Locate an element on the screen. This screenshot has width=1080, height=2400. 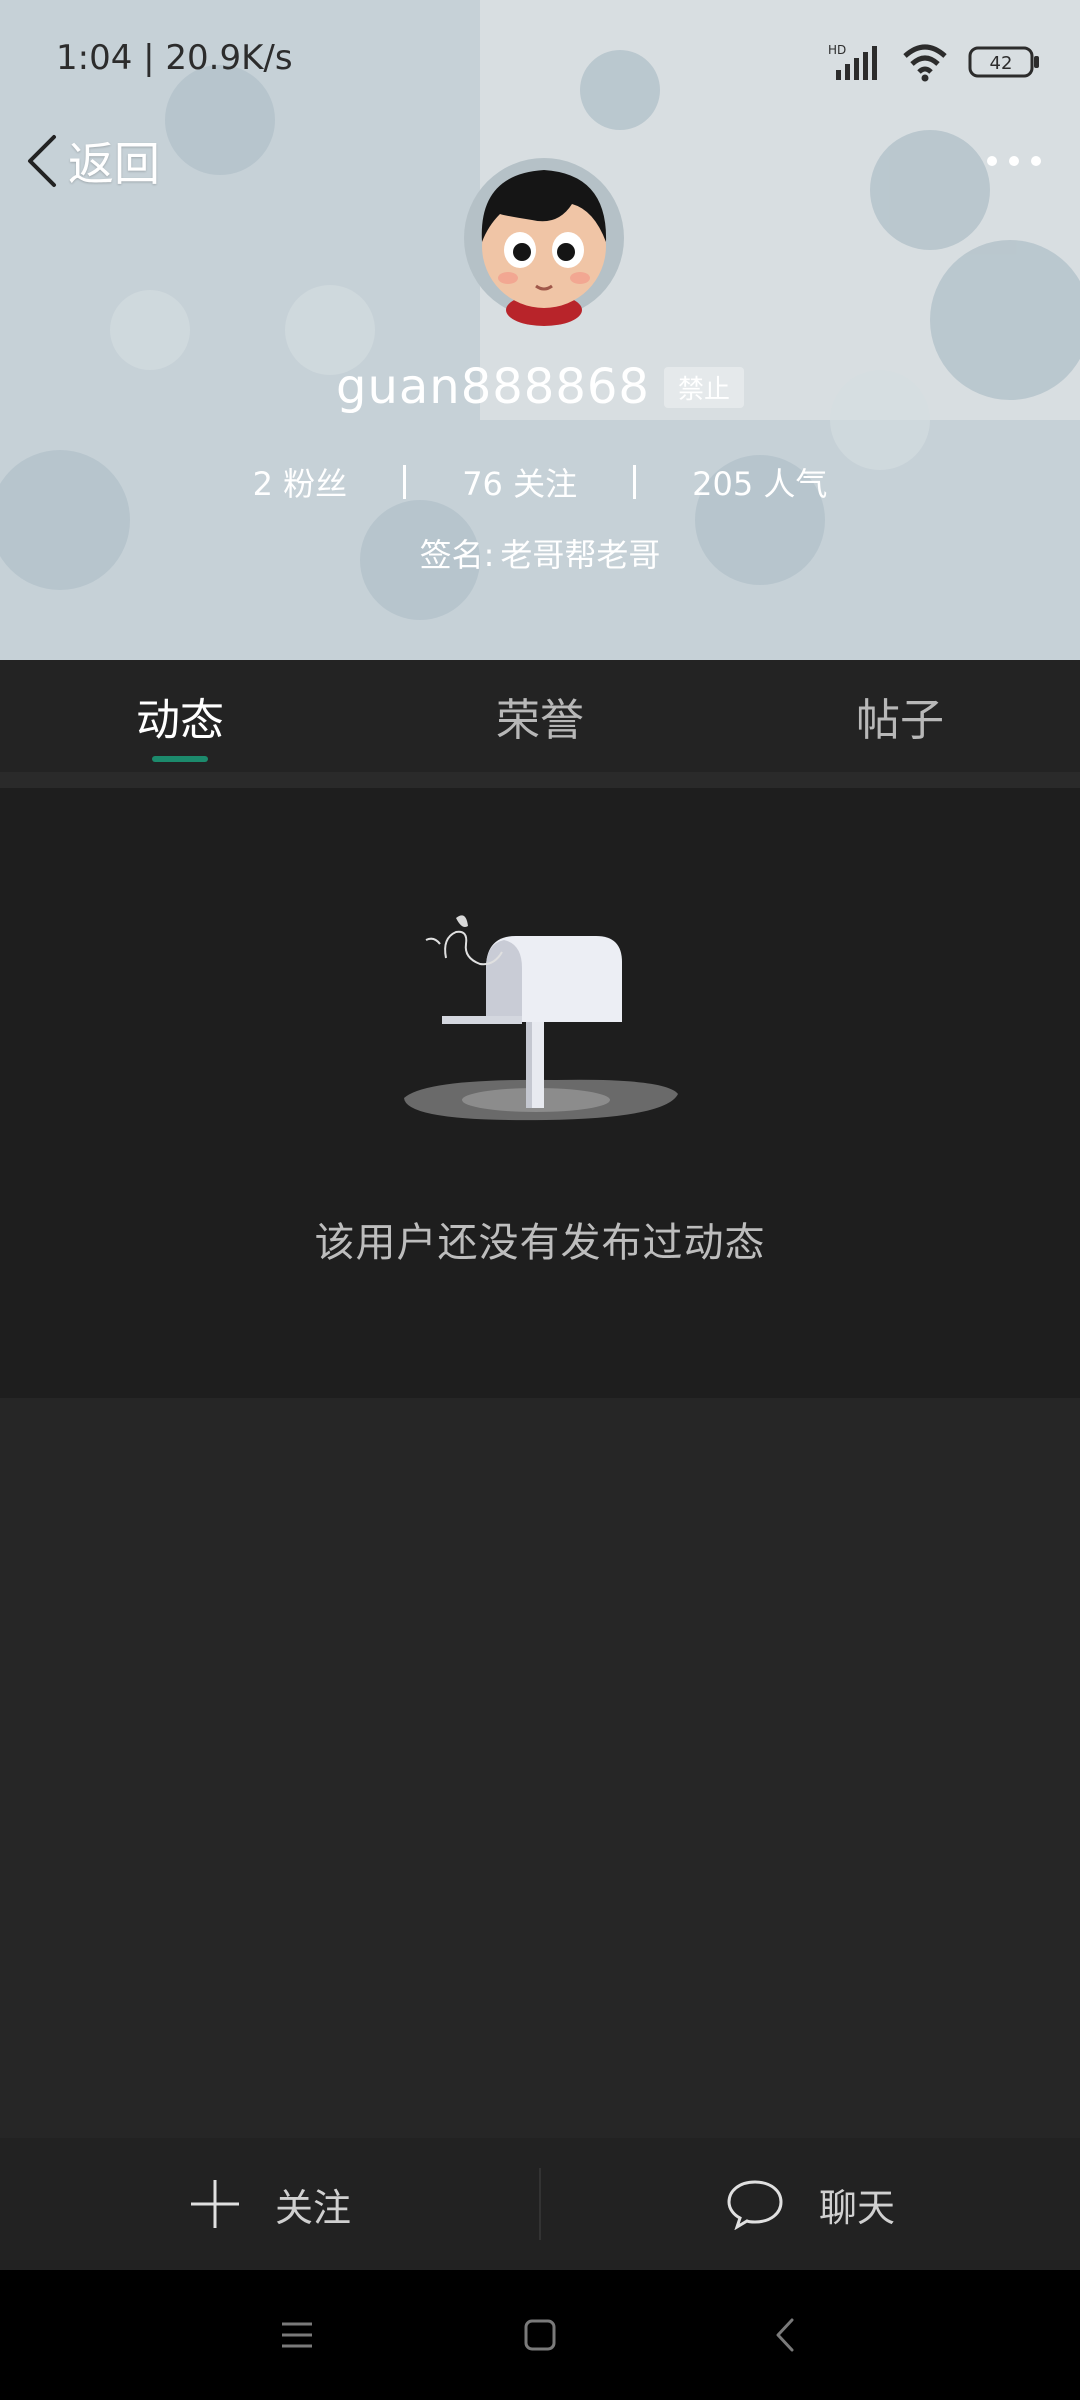
status-bar: 1:04 | 20.9K/s HD 42 is located at coordinates (540, 60).